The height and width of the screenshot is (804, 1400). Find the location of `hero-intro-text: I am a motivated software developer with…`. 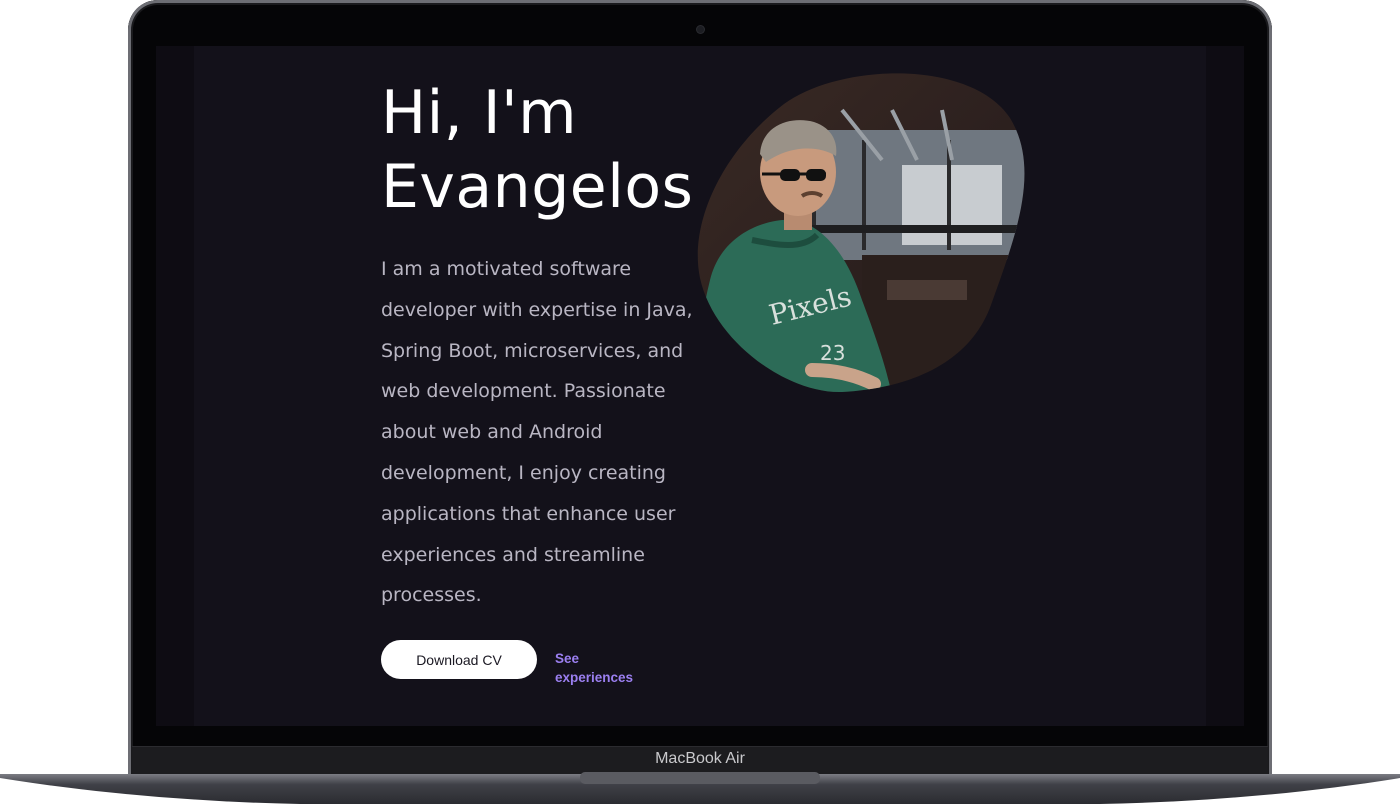

hero-intro-text: I am a motivated software developer with… is located at coordinates (537, 432).